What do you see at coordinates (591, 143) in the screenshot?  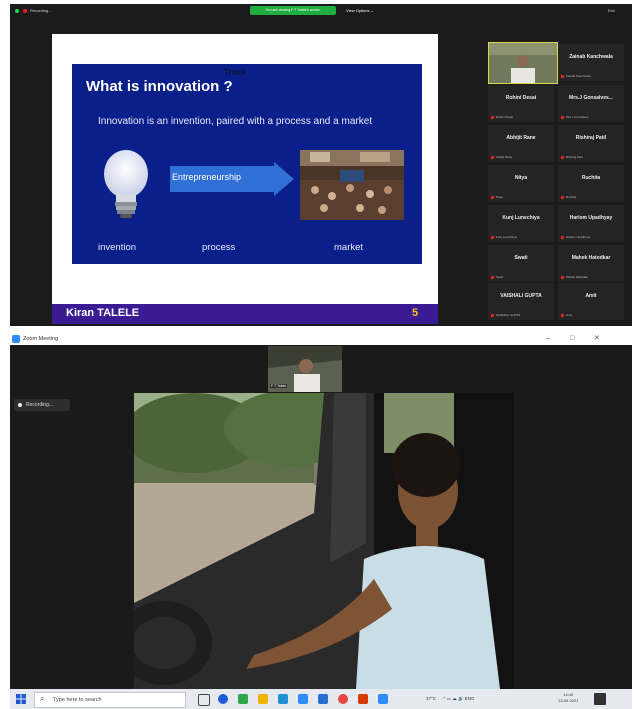 I see `participant-tile: Rishiraj Patil Rishiraj Patil` at bounding box center [591, 143].